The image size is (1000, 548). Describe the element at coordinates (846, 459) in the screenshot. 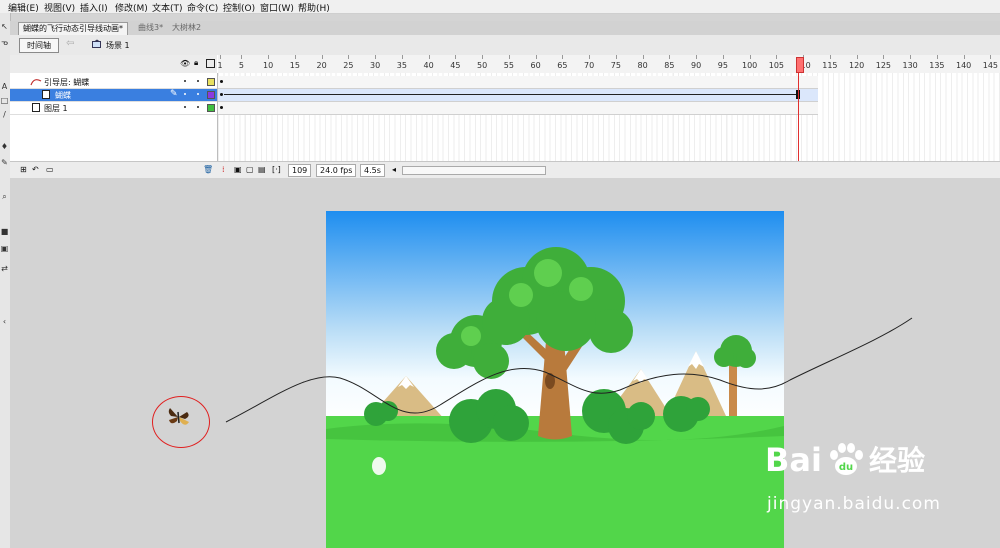

I see `baidu-paw-icon: du` at that location.